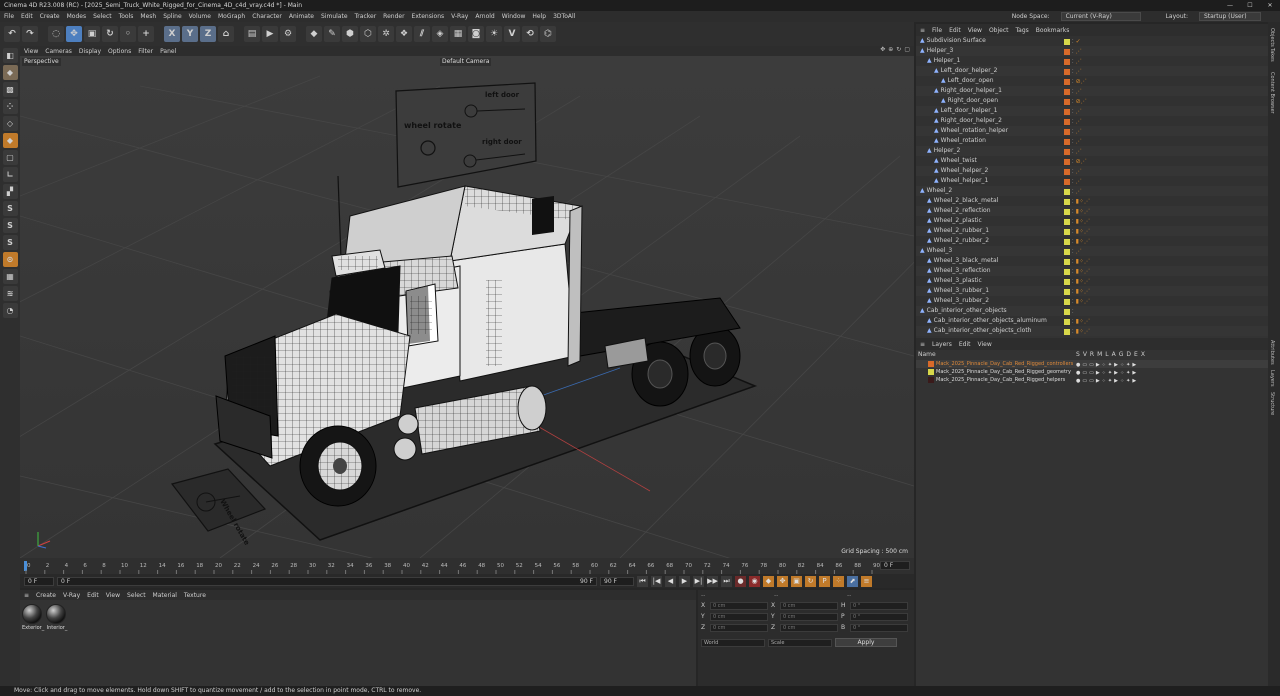 This screenshot has width=1280, height=696. What do you see at coordinates (428, 16) in the screenshot?
I see `menu-item-extensions: Extensions` at bounding box center [428, 16].